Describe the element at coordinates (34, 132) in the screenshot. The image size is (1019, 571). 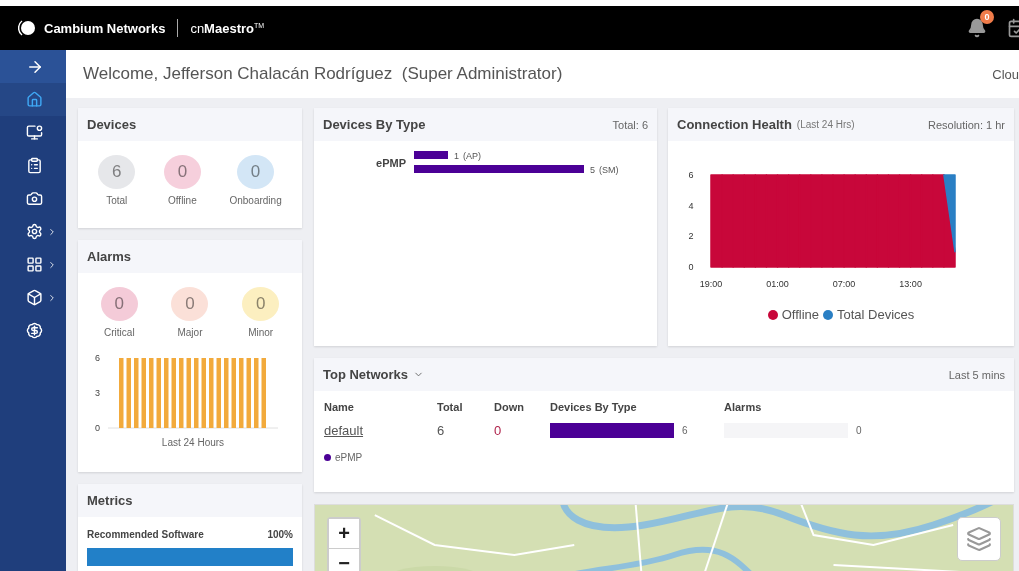
I see `monitor-icon` at that location.